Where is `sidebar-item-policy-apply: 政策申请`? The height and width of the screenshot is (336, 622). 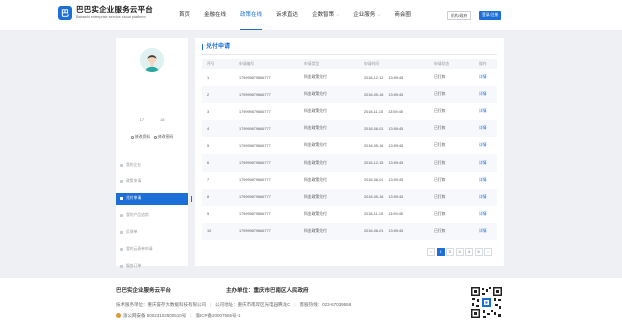
sidebar-item-policy-apply: 政策申请 is located at coordinates (152, 182).